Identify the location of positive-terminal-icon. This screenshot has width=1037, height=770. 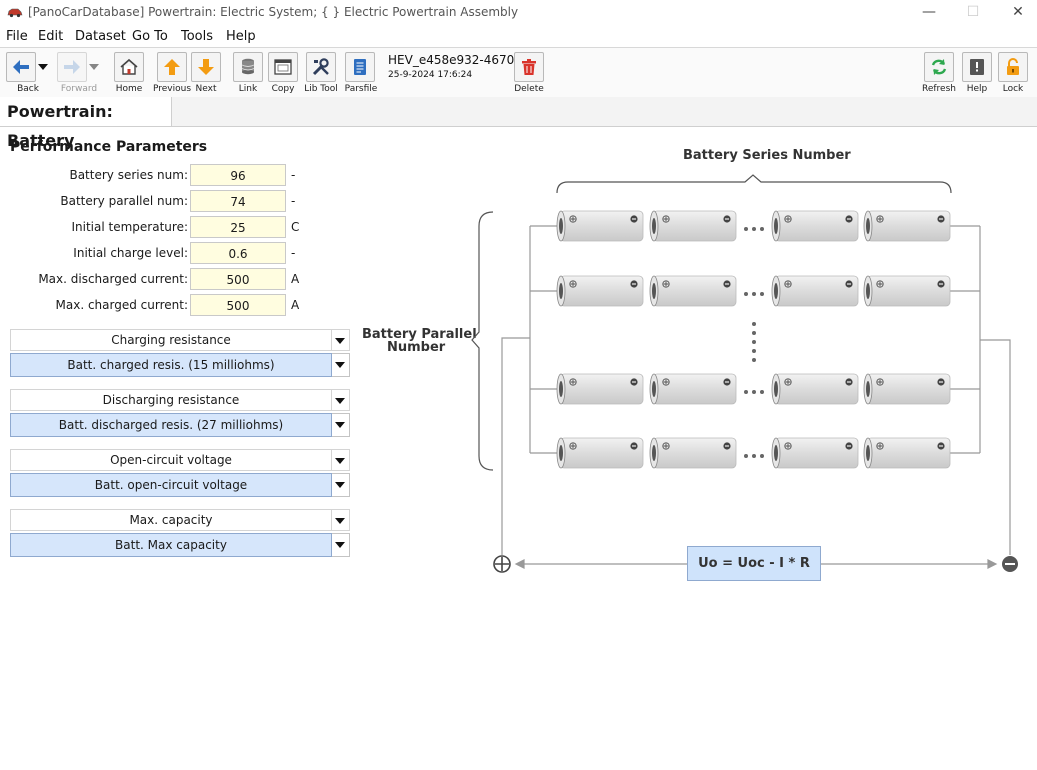
(502, 564).